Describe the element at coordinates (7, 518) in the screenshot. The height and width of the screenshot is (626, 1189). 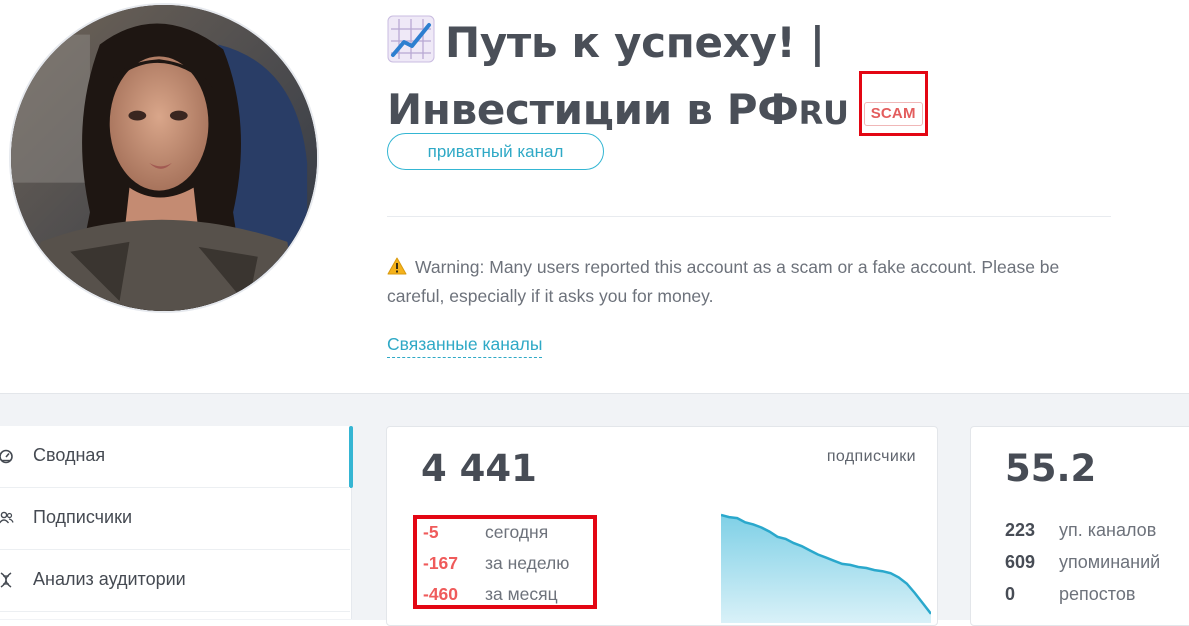
I see `users-icon` at that location.